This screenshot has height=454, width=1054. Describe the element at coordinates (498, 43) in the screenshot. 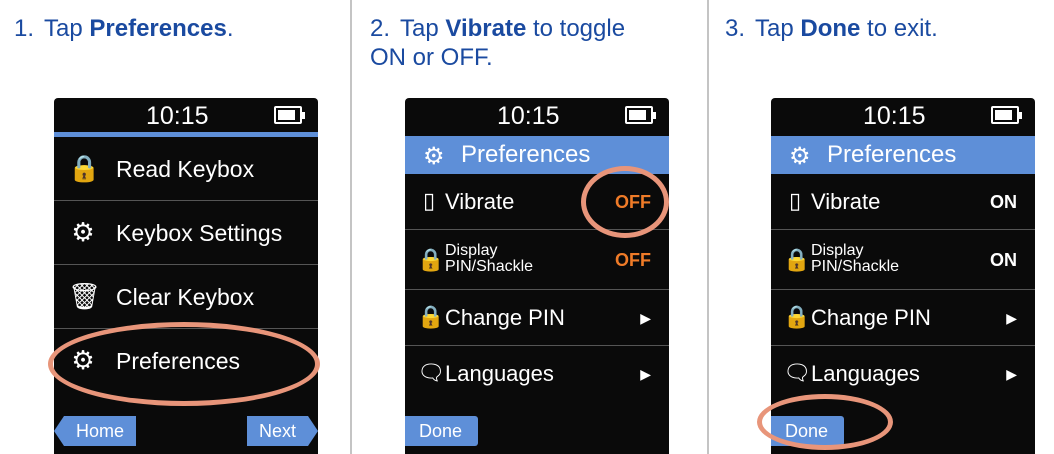

I see `step-2-instruction: 2. Tap Vibrate to toggle ON or OFF.` at that location.